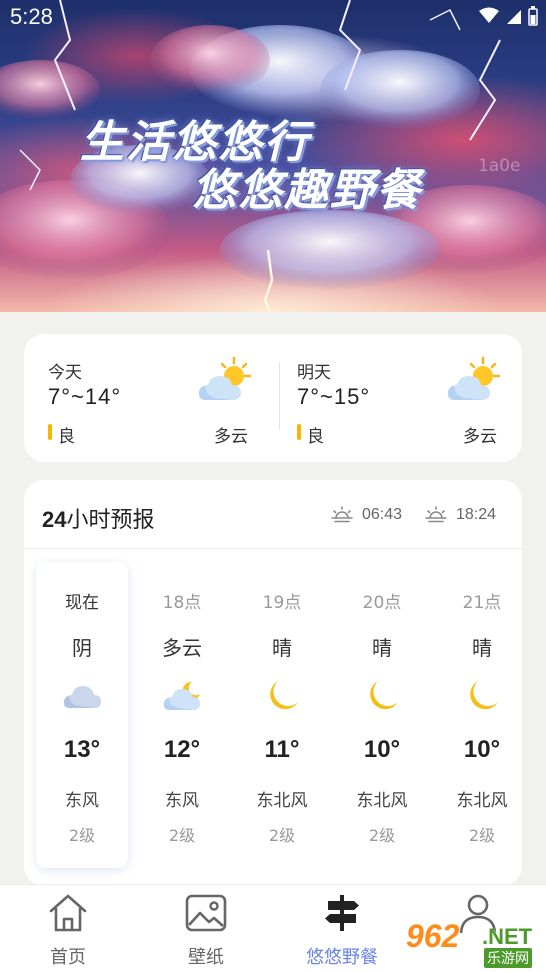  What do you see at coordinates (82, 648) in the screenshot?
I see `hour-condition: 阴` at bounding box center [82, 648].